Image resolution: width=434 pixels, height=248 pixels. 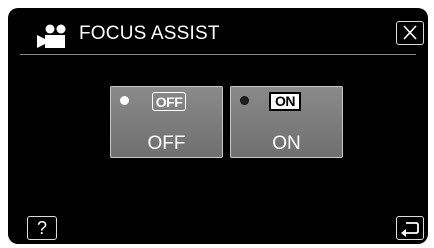 I want to click on close-icon, so click(x=410, y=32).